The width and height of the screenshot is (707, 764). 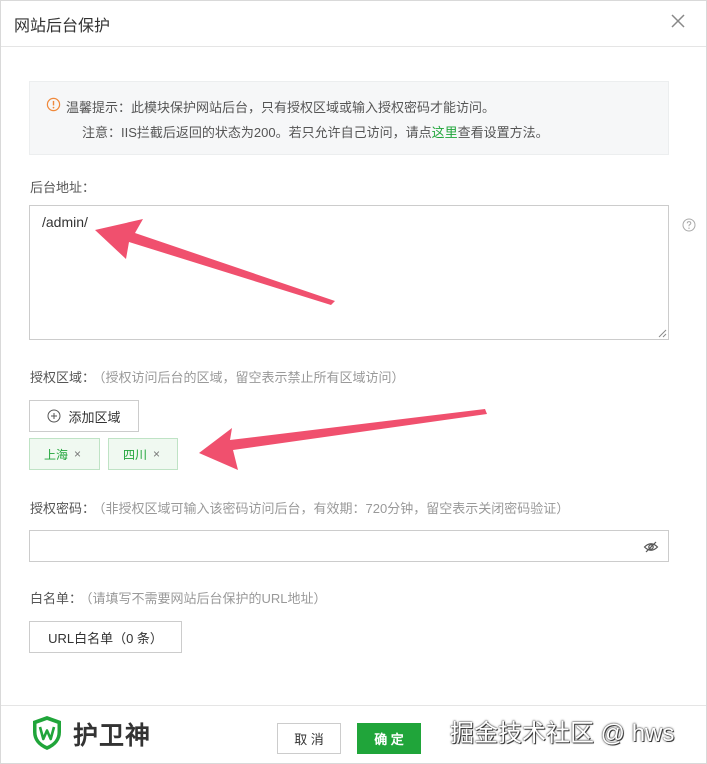 I want to click on auth-password-input, so click(x=349, y=546).